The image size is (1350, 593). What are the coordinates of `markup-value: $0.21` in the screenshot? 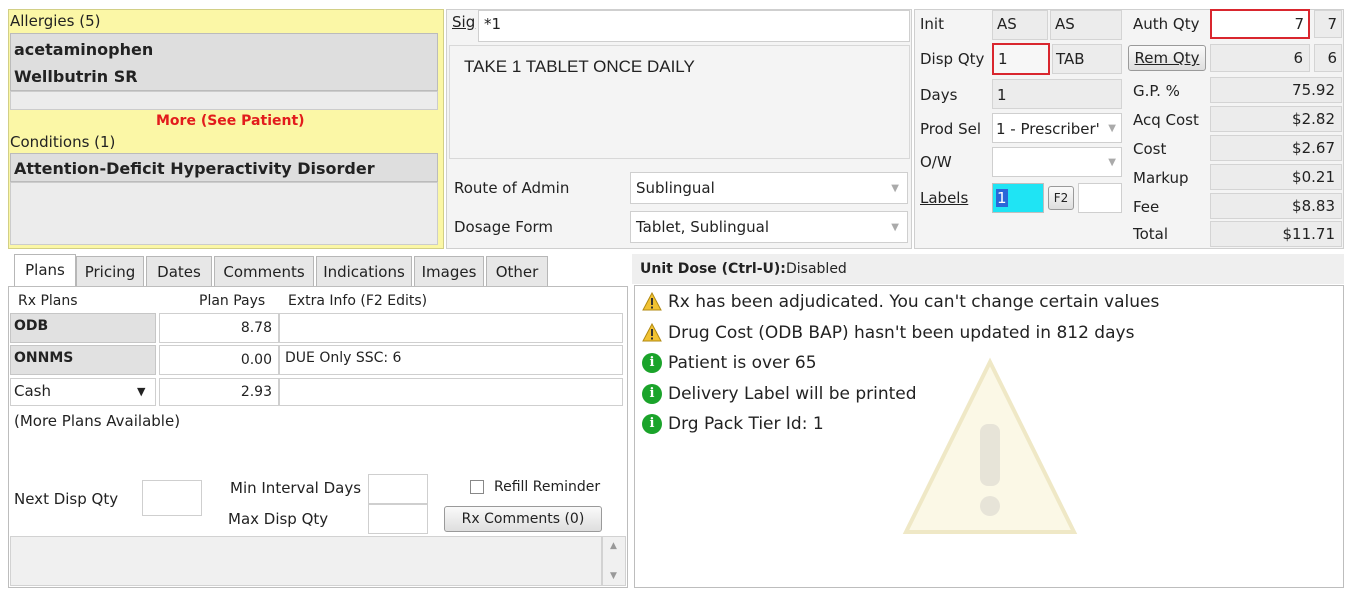 It's located at (1276, 177).